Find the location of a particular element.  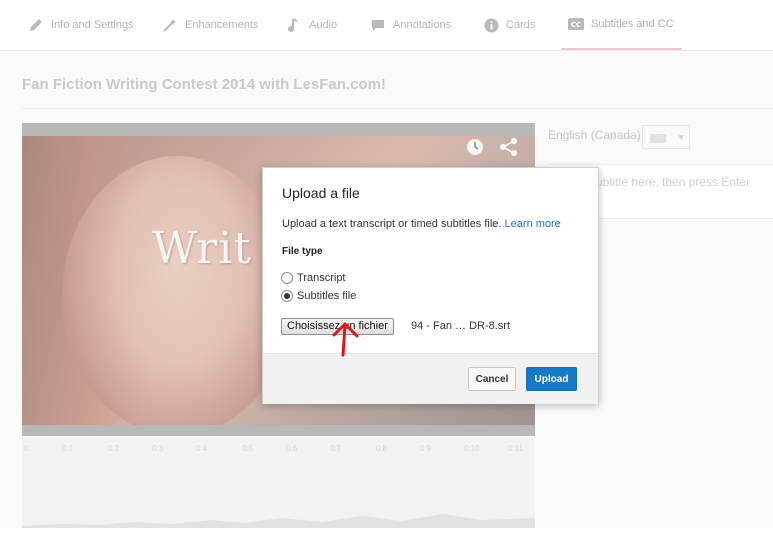

annotation-arrow-icon is located at coordinates (345, 339).